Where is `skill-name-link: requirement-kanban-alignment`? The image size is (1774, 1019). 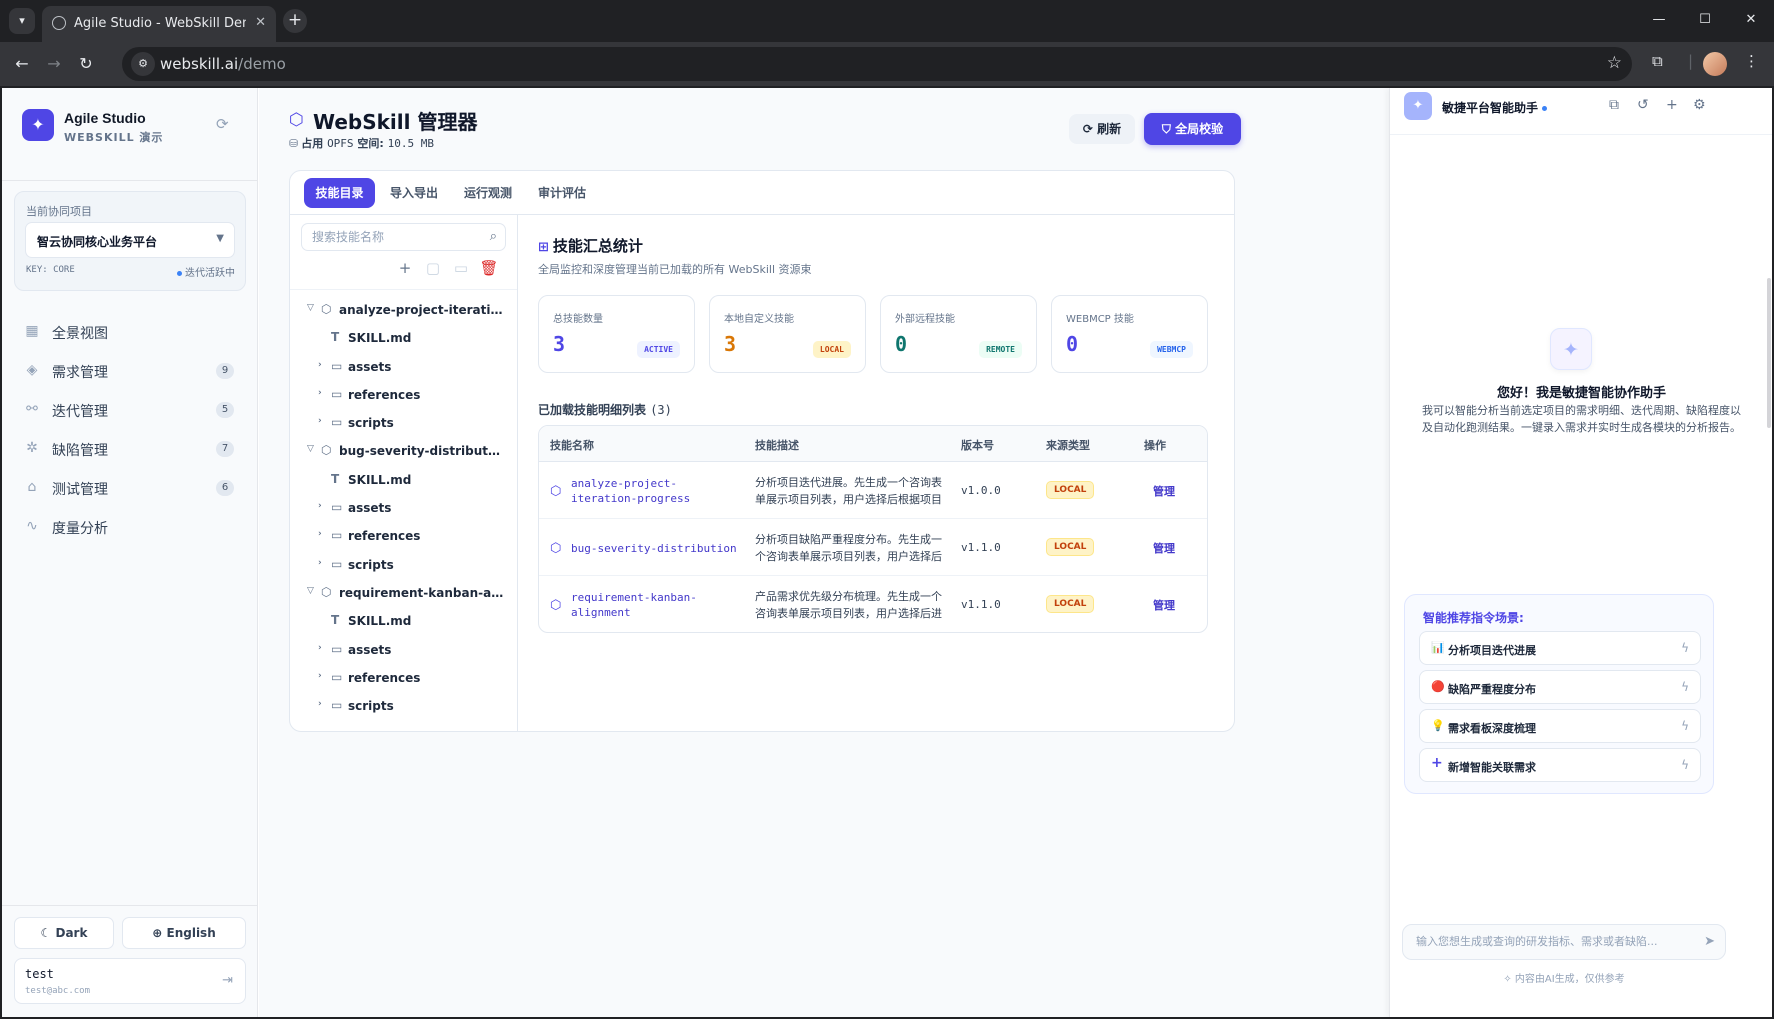
skill-name-link: requirement-kanban-alignment is located at coordinates (656, 605).